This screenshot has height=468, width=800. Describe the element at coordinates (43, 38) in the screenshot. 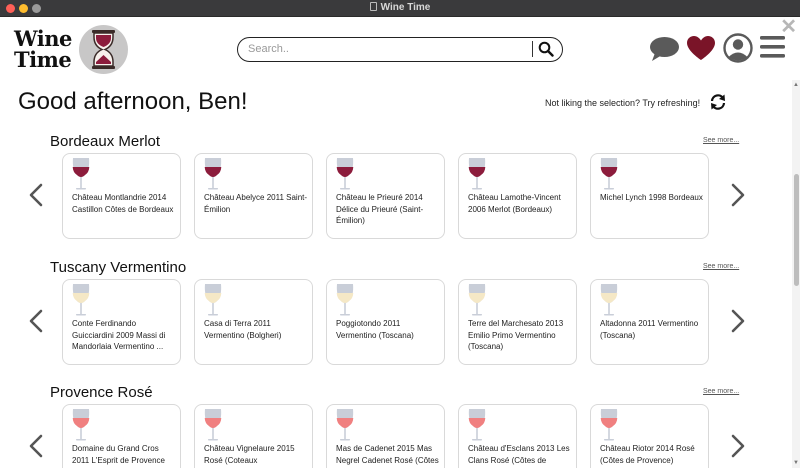

I see `logo-line-1: Wine` at that location.